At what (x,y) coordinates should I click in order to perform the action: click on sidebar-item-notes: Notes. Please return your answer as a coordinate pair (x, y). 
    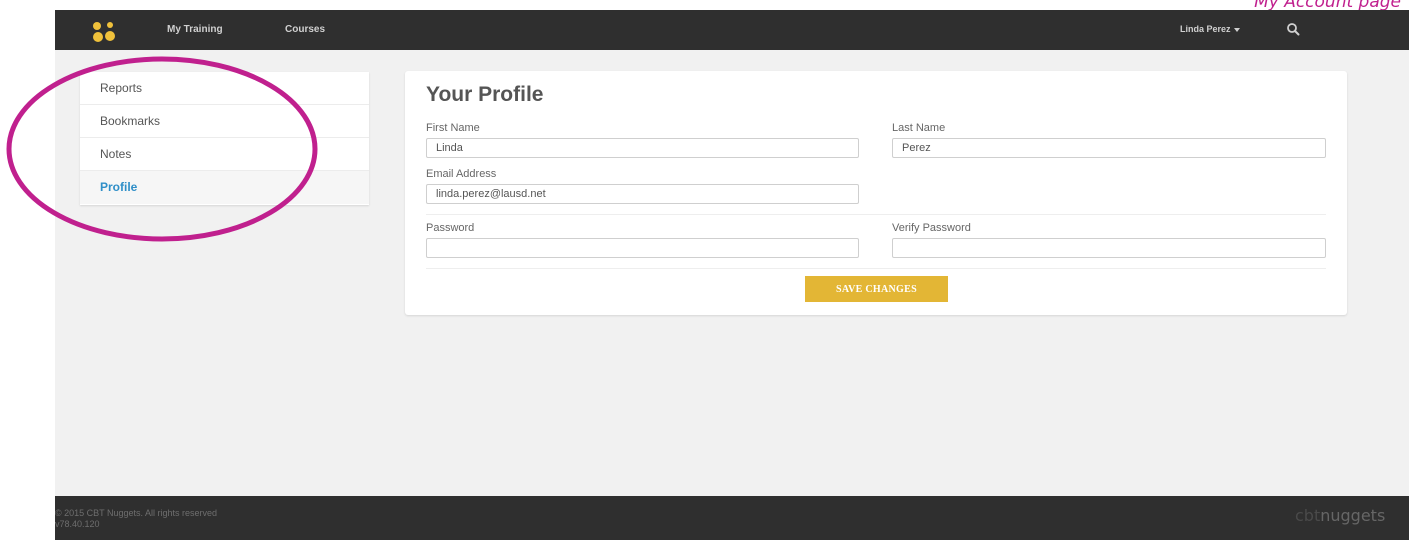
    Looking at the image, I should click on (224, 154).